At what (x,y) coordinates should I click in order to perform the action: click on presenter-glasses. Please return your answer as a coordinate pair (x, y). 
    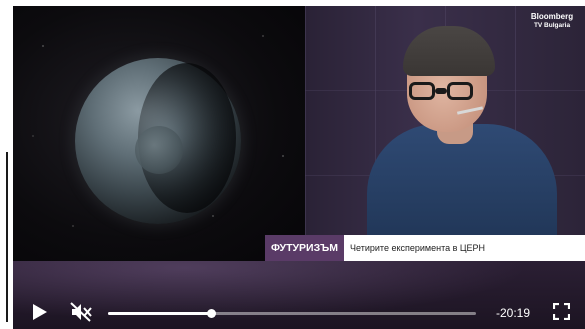
    Looking at the image, I should click on (444, 92).